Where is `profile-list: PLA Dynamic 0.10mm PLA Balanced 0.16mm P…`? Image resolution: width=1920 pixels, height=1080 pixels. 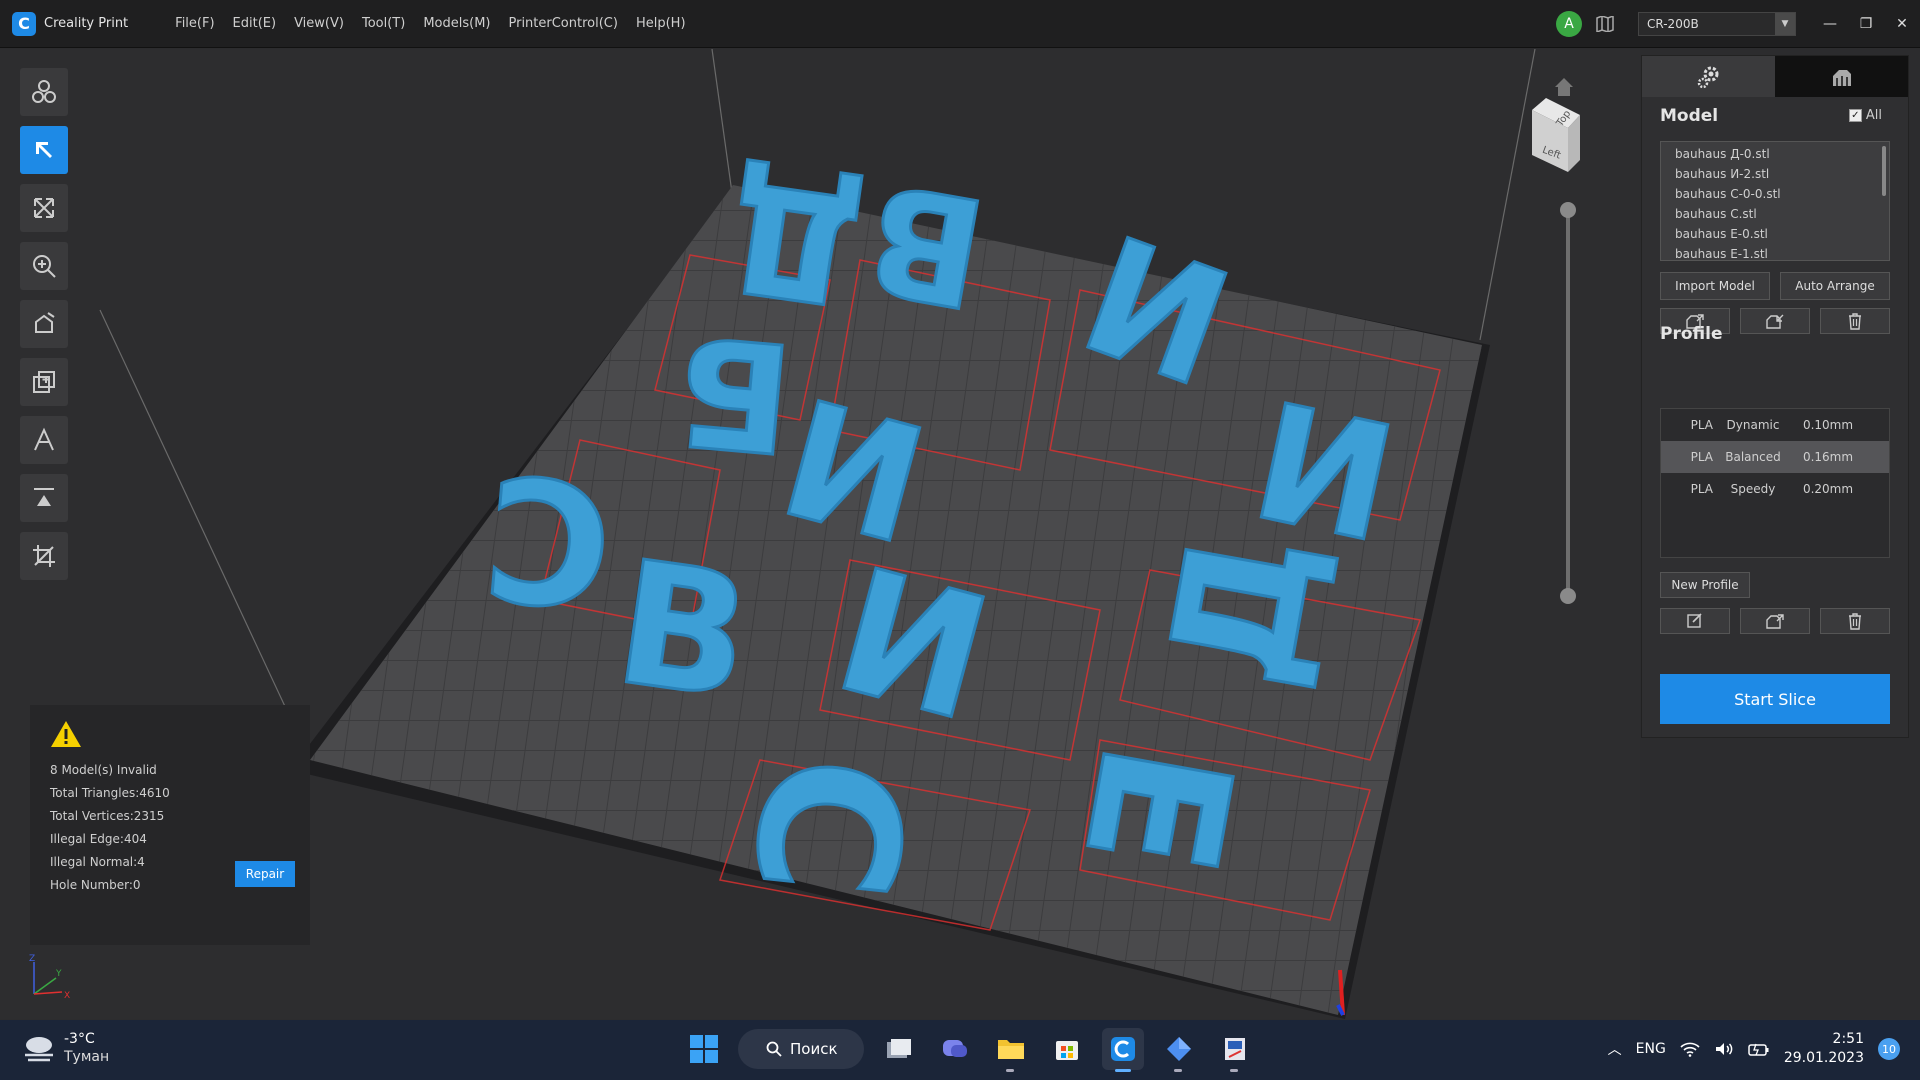 profile-list: PLA Dynamic 0.10mm PLA Balanced 0.16mm P… is located at coordinates (1775, 483).